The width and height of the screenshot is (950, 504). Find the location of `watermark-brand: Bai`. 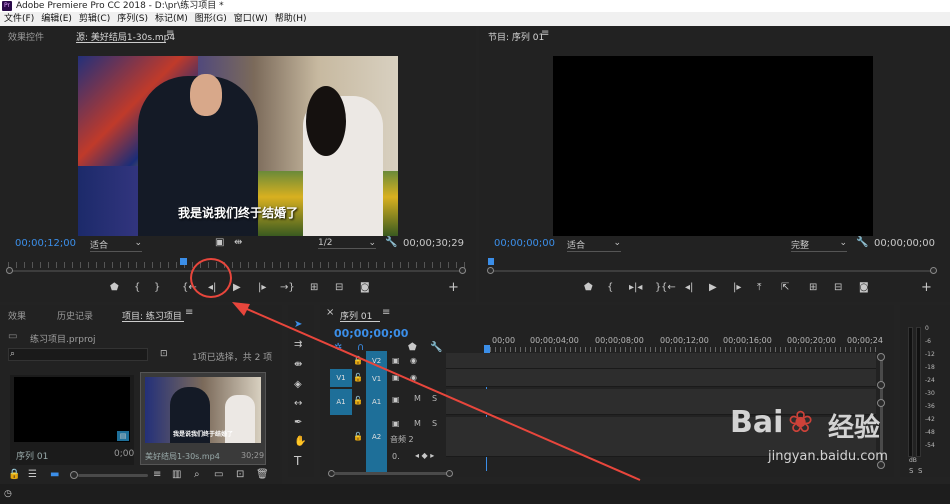

watermark-brand: Bai is located at coordinates (757, 422).